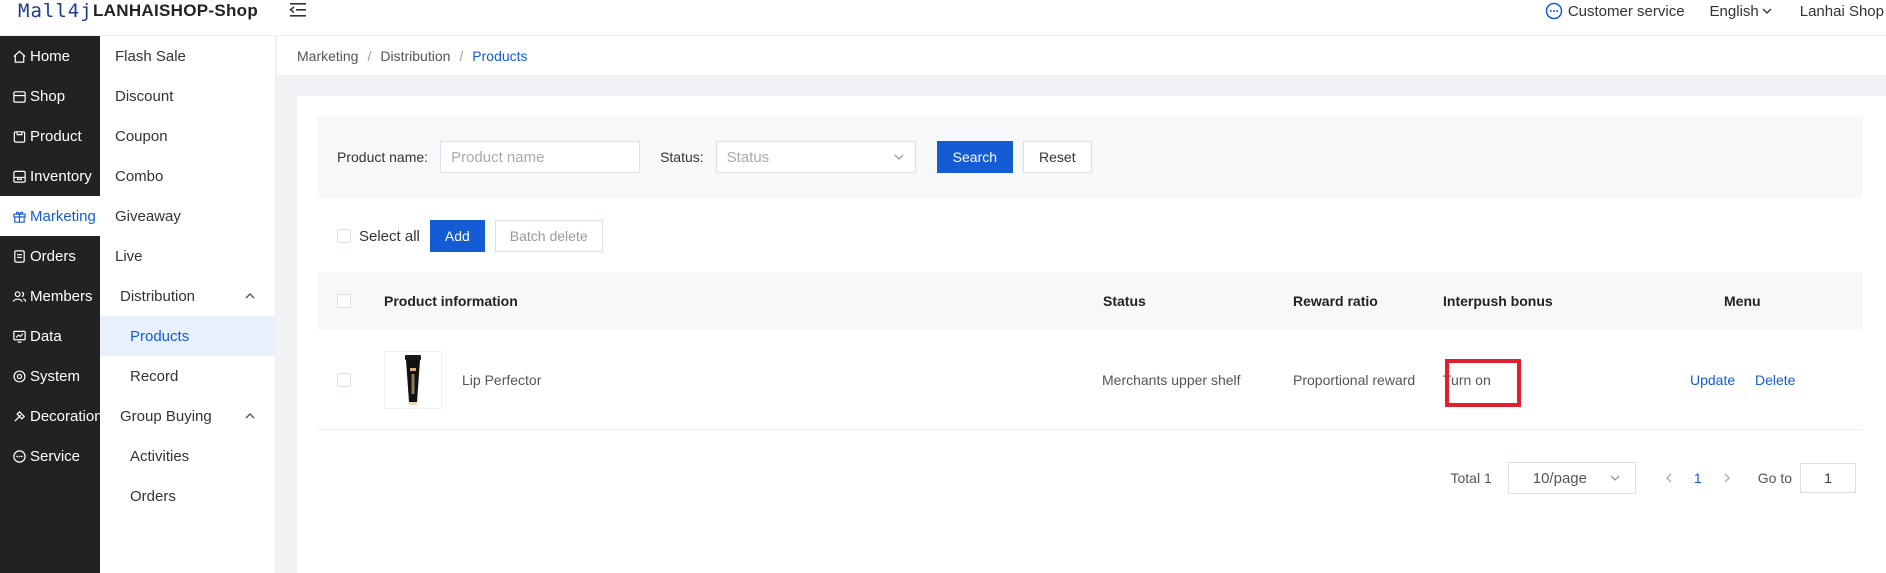  I want to click on chevron-right-icon, so click(1727, 478).